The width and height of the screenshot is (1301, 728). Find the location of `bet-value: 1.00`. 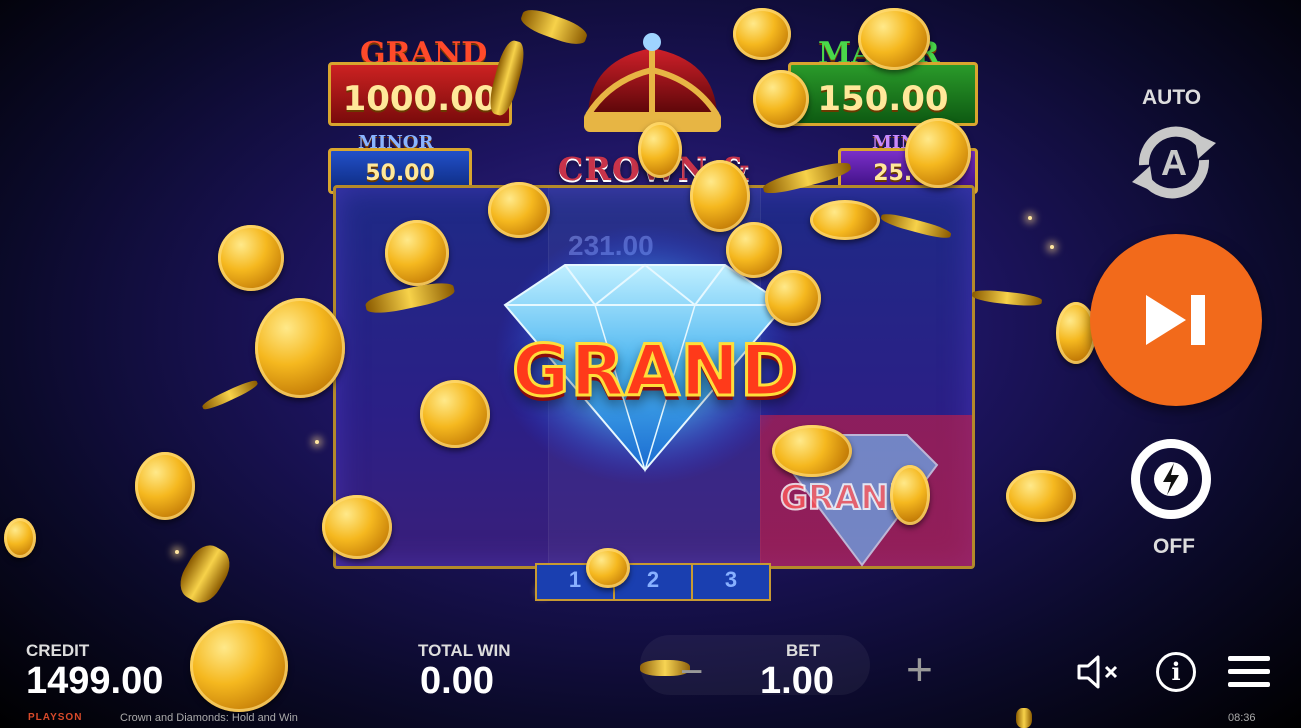

bet-value: 1.00 is located at coordinates (797, 681).